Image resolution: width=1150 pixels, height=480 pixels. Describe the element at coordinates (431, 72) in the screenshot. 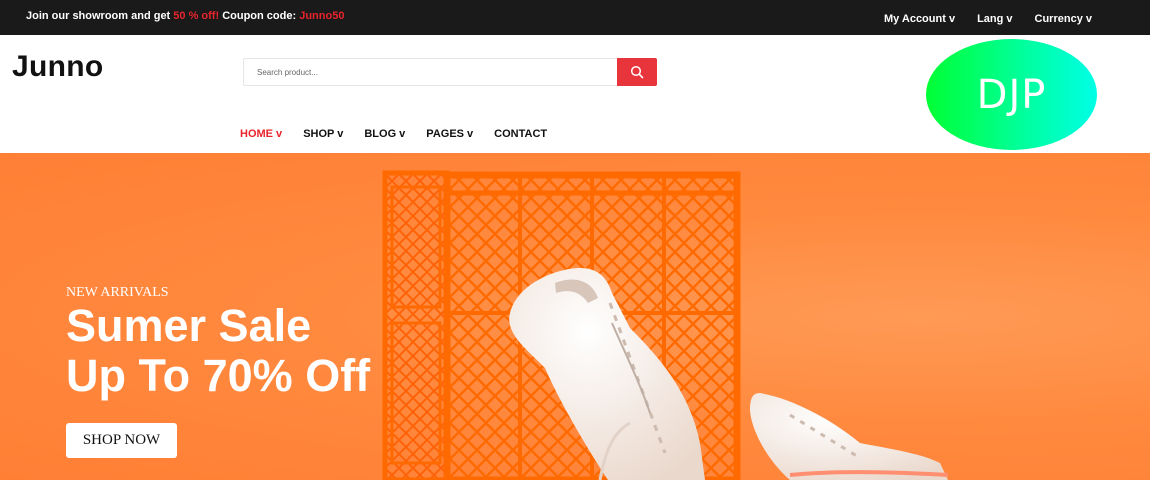

I see `search-input` at that location.